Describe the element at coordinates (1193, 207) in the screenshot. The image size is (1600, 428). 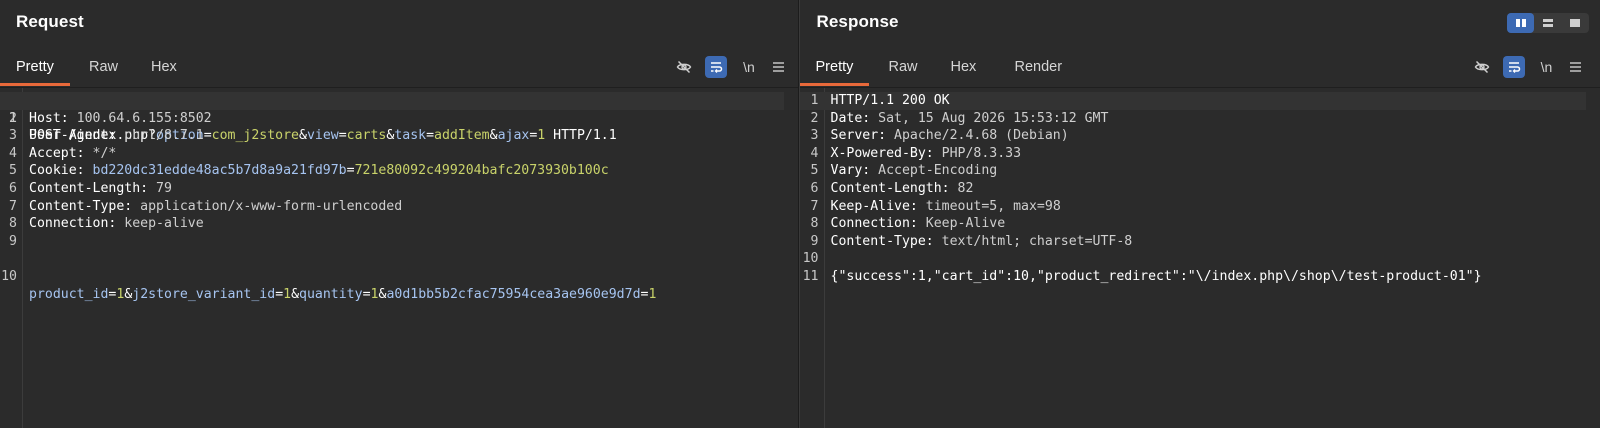
I see `header-line: 7 Keep-Alive: timeout=5, max=98` at that location.